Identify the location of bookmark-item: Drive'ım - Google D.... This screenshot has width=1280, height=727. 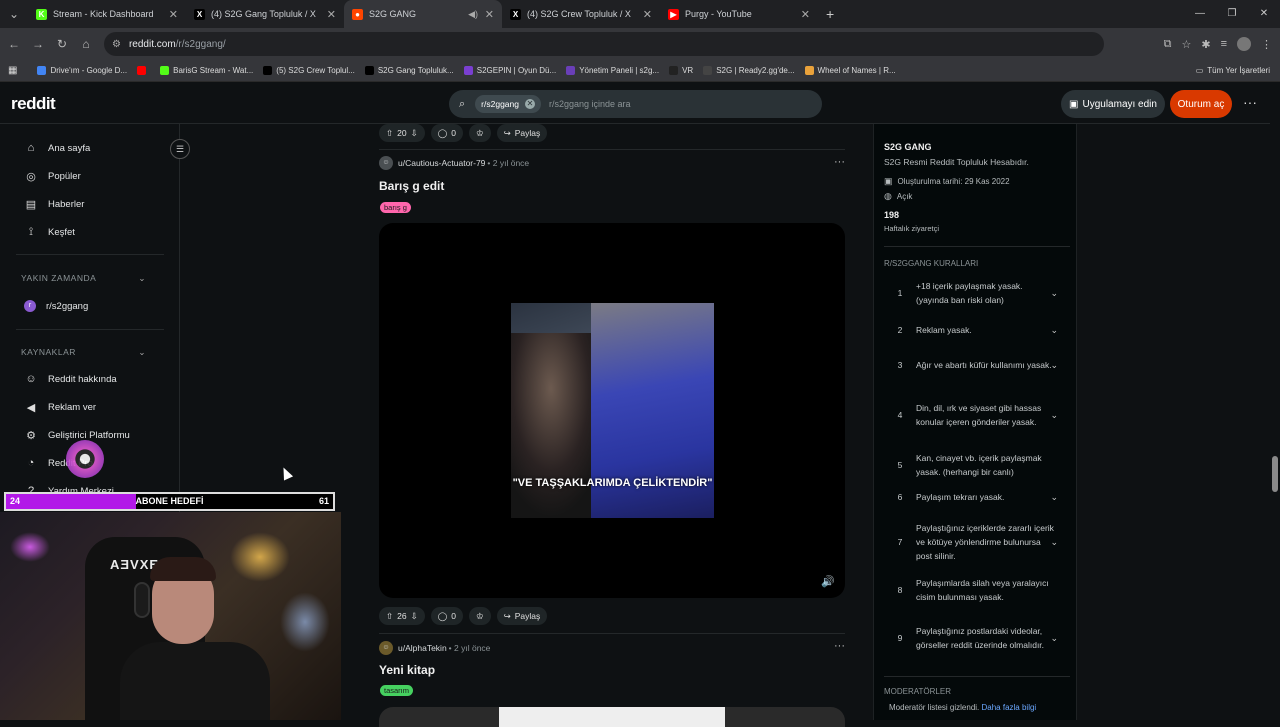
(82, 70).